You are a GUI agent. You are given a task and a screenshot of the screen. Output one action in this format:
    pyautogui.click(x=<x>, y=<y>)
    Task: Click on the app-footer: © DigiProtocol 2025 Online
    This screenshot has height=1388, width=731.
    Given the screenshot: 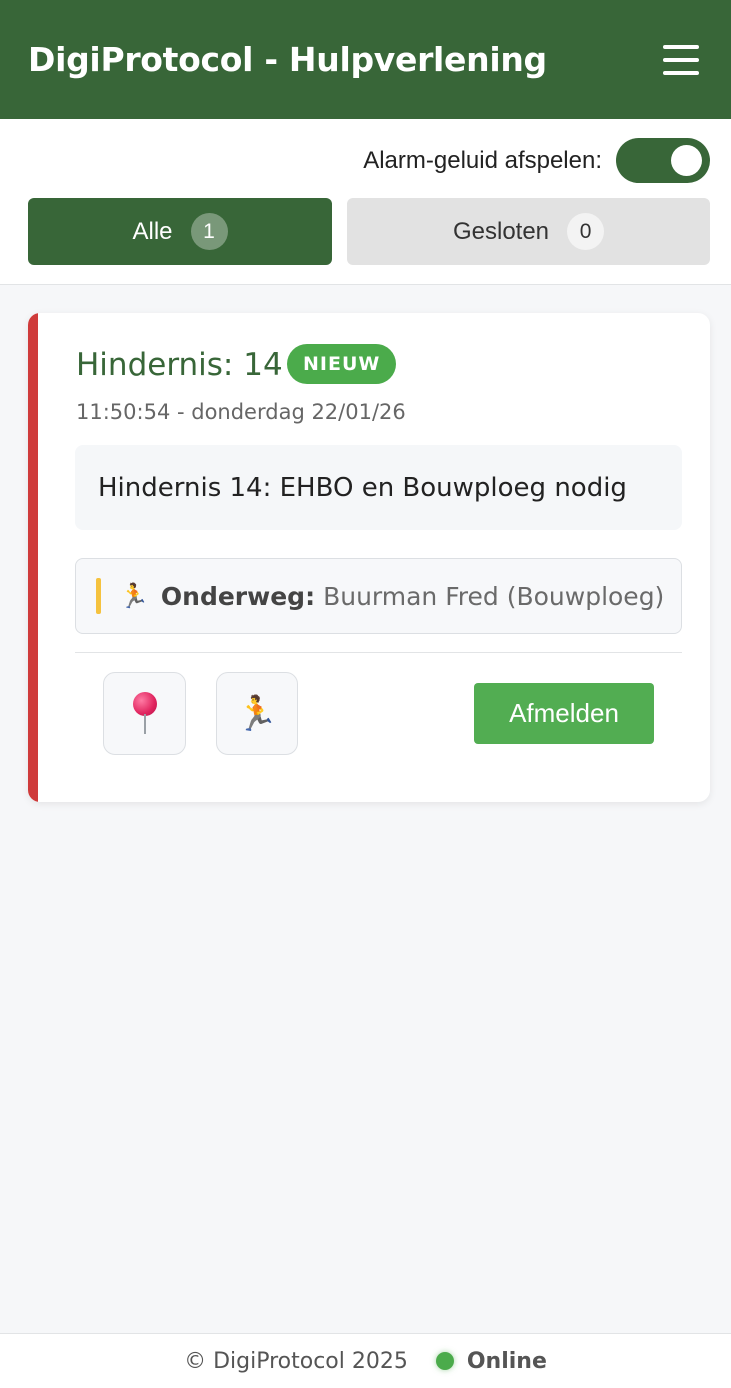 What is the action you would take?
    pyautogui.click(x=365, y=1360)
    